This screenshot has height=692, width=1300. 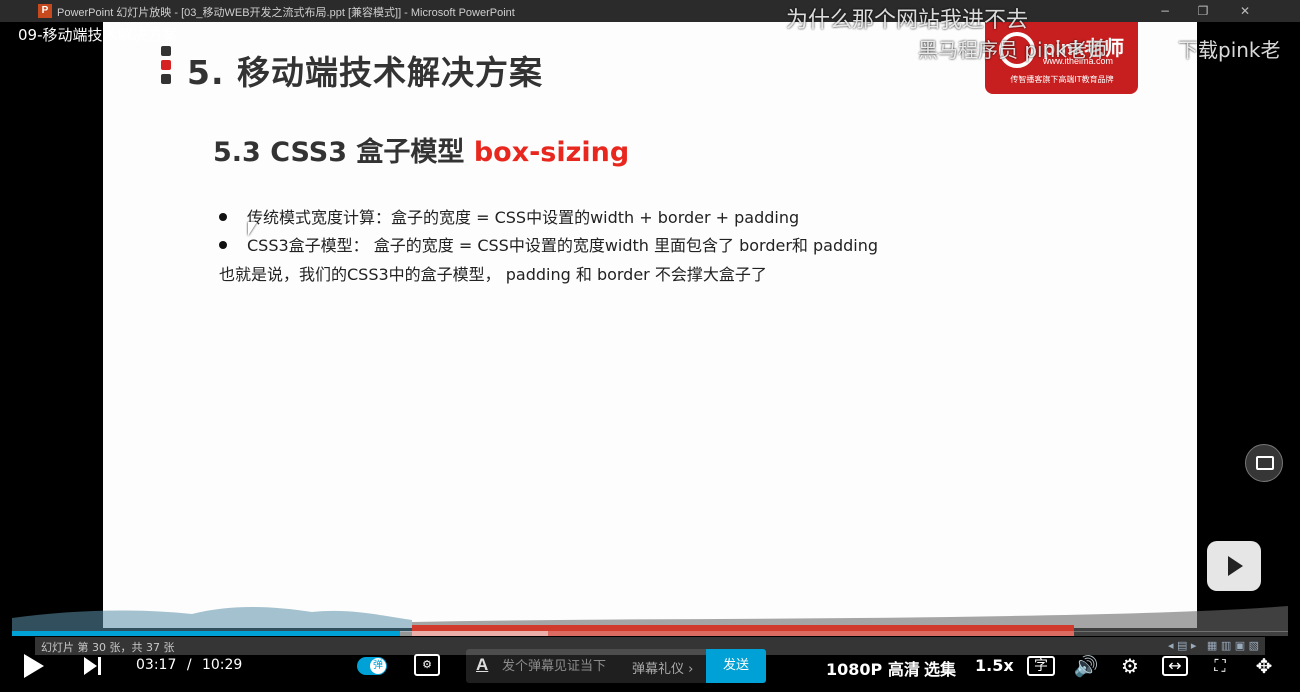 What do you see at coordinates (427, 665) in the screenshot?
I see `danmaku-settings-button: ⚙` at bounding box center [427, 665].